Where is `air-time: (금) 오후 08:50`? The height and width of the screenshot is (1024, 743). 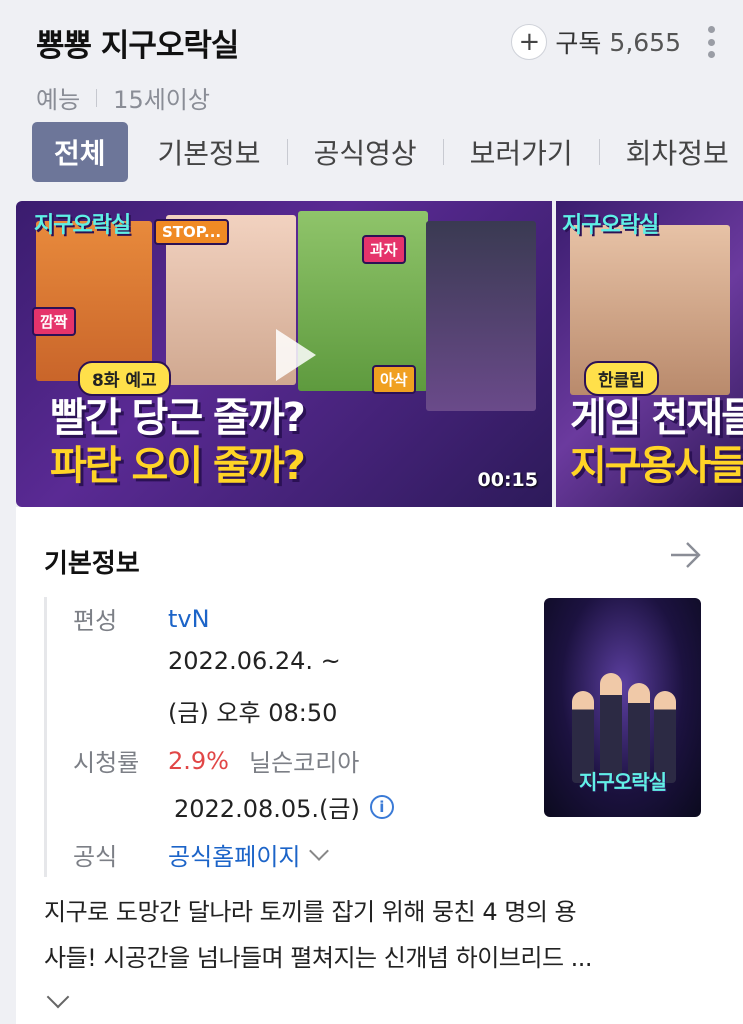 air-time: (금) 오후 08:50 is located at coordinates (252, 710).